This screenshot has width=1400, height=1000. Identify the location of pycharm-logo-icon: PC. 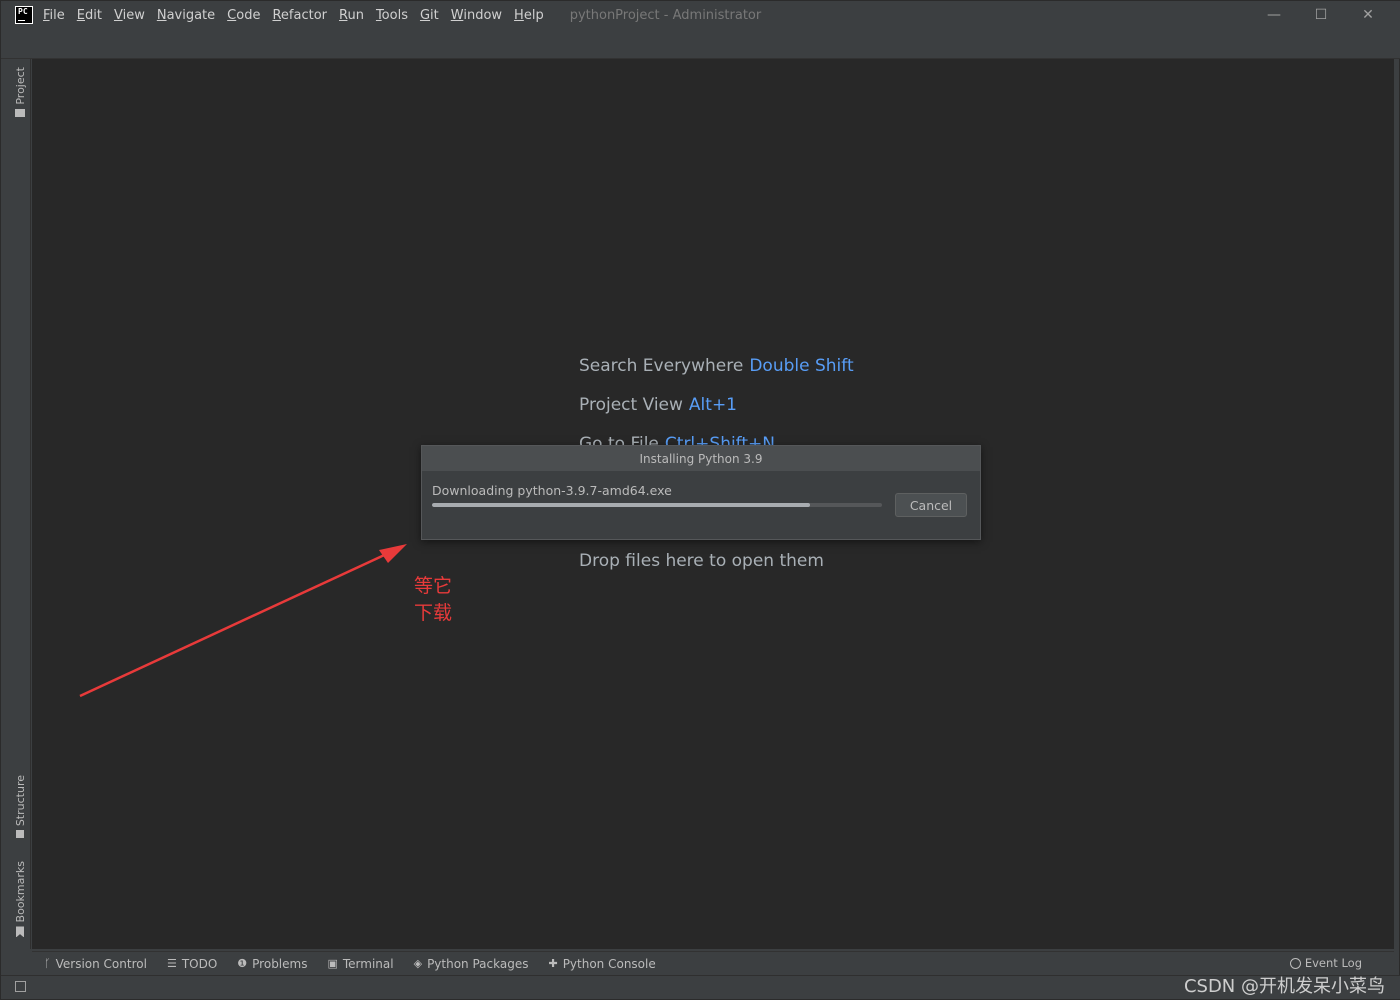
(24, 15).